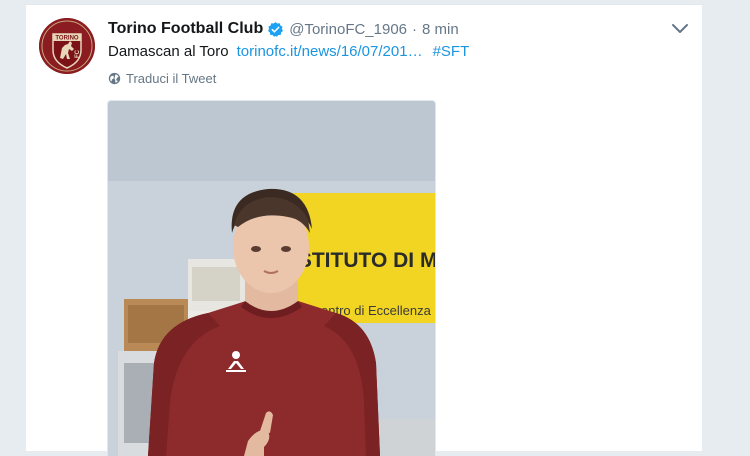  Describe the element at coordinates (67, 39) in the screenshot. I see `logo-lettering-top: TORINO` at that location.